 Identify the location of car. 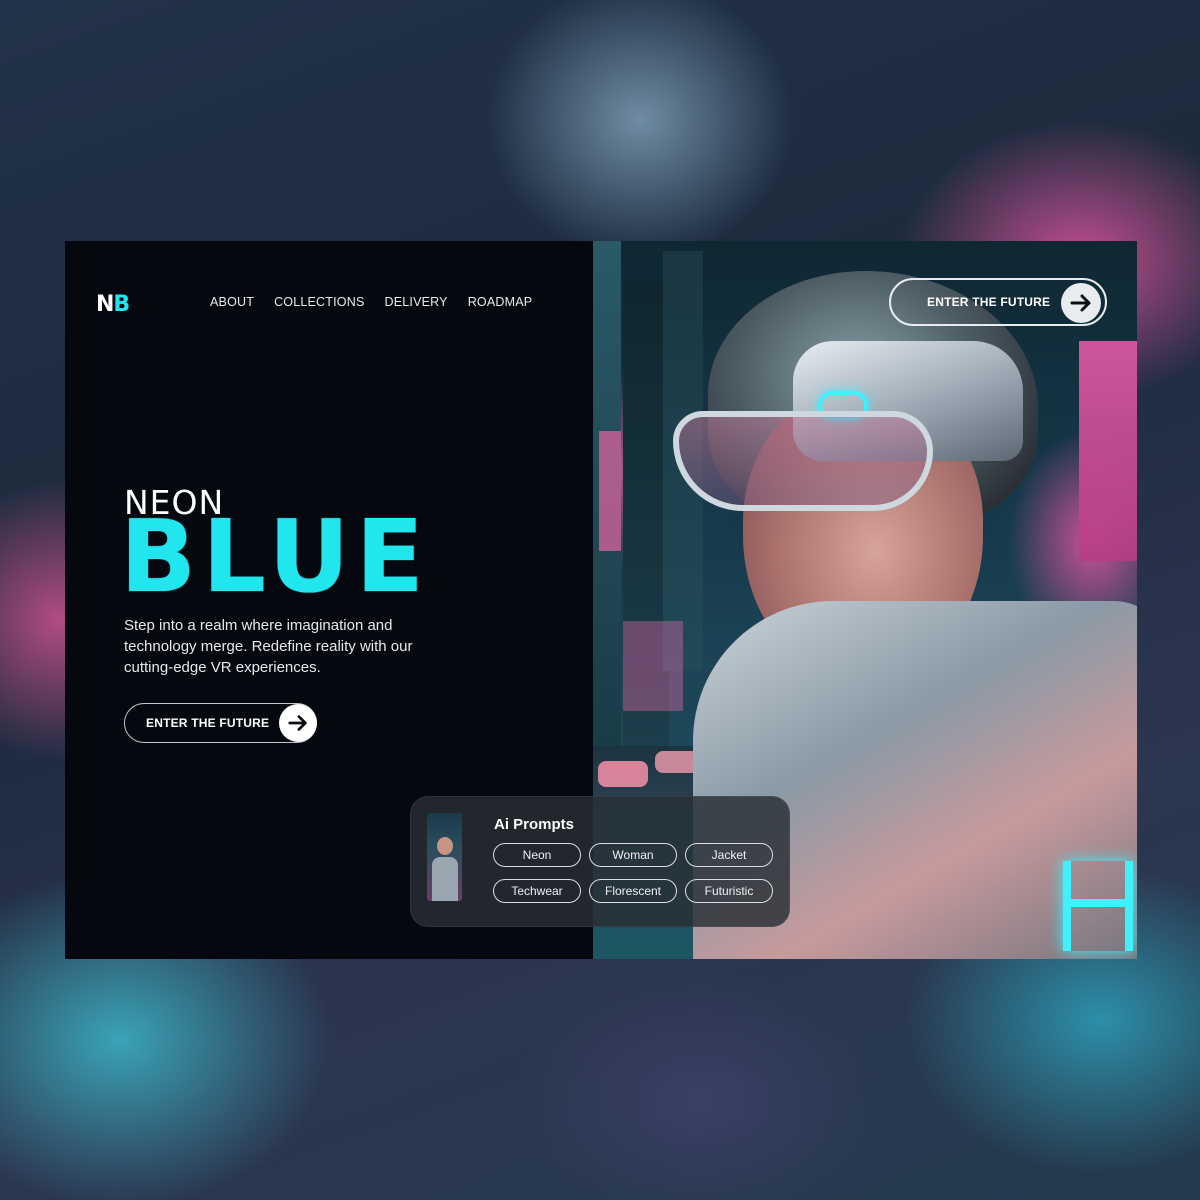
(623, 774).